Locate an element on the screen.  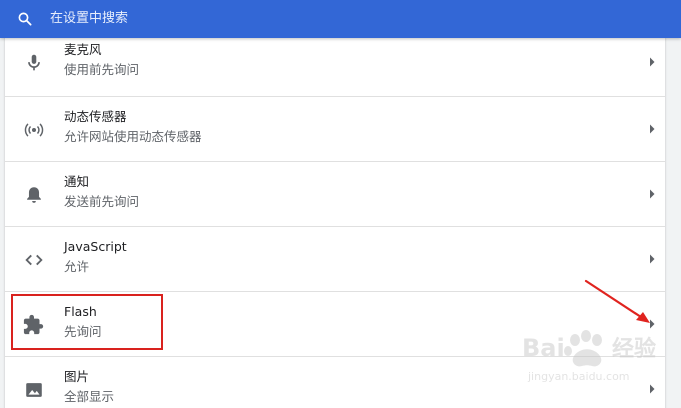
code-icon is located at coordinates (34, 260).